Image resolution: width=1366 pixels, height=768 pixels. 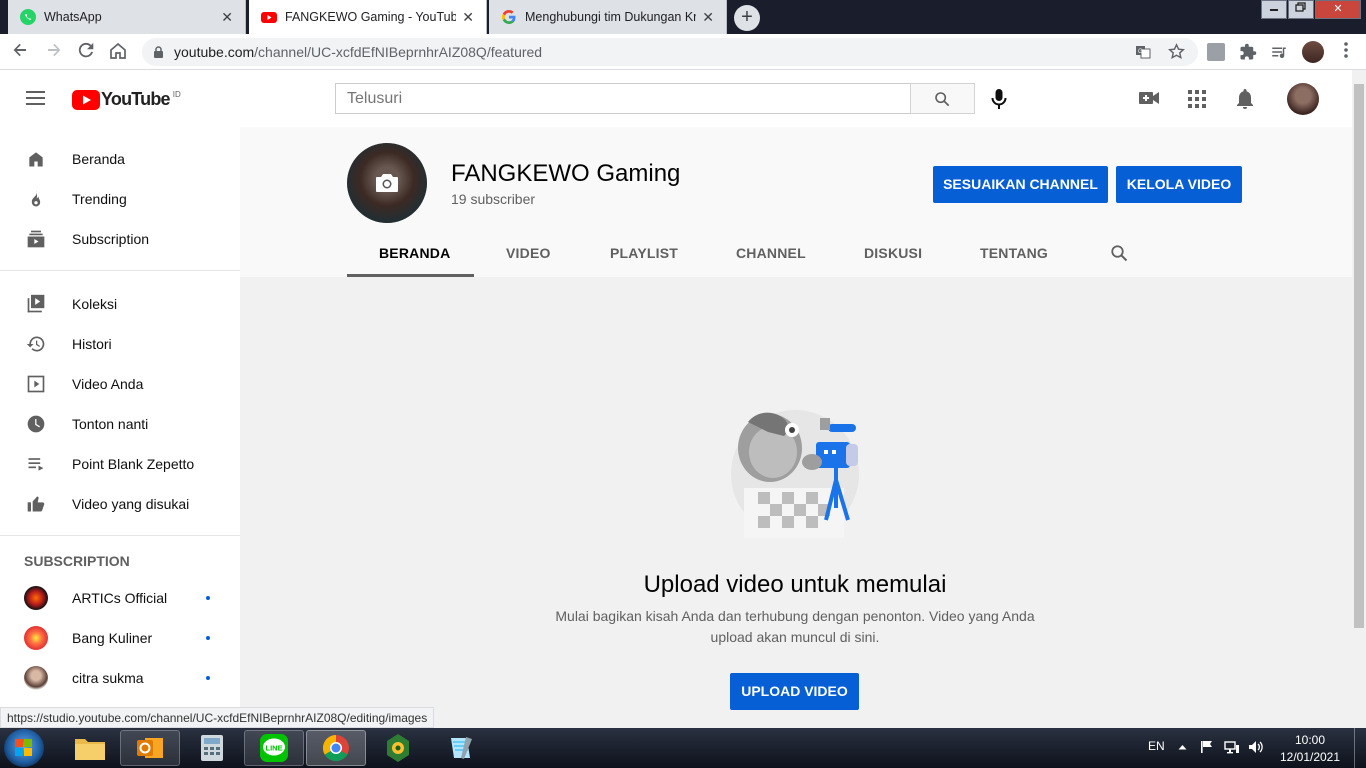 I want to click on restore-window-button, so click(x=1301, y=9).